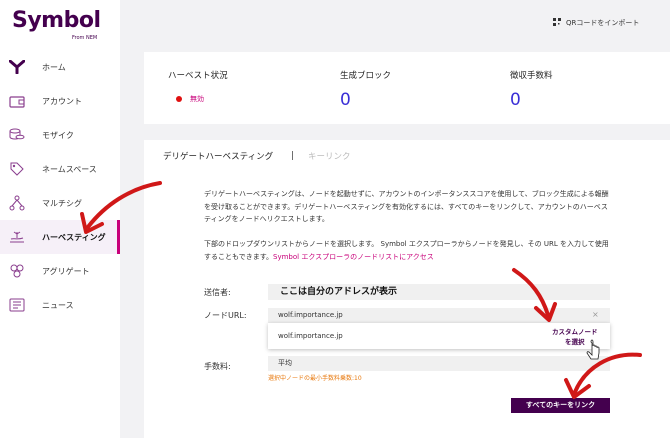 Image resolution: width=670 pixels, height=438 pixels. I want to click on node-url-input, so click(439, 315).